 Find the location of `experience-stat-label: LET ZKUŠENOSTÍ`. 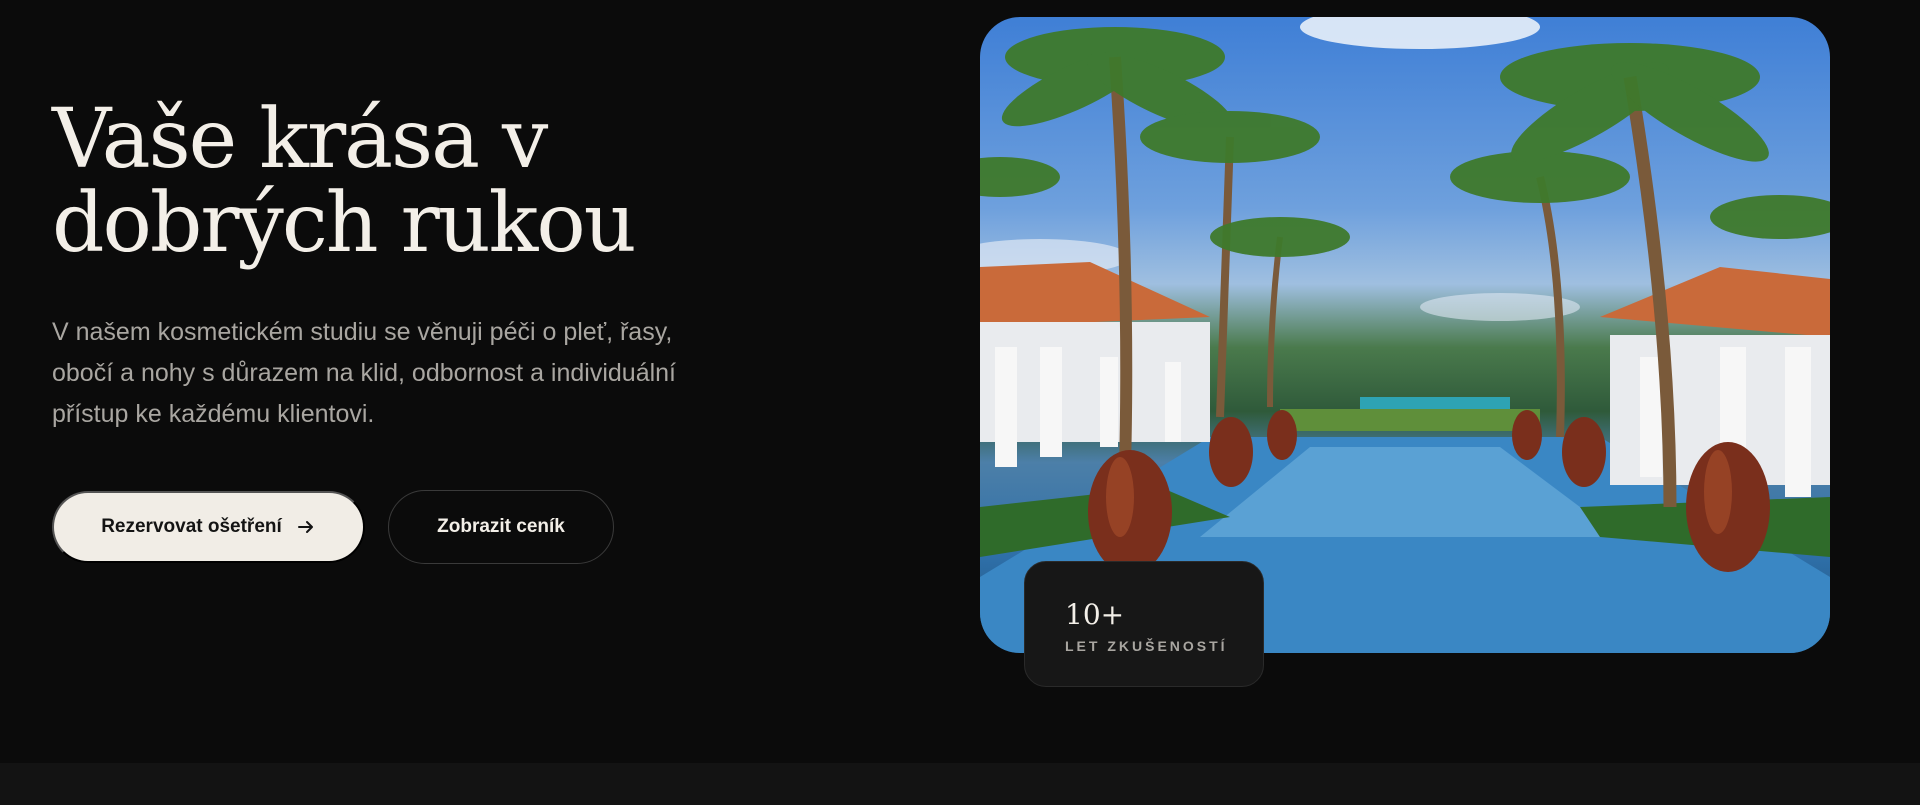

experience-stat-label: LET ZKUŠENOSTÍ is located at coordinates (1146, 646).